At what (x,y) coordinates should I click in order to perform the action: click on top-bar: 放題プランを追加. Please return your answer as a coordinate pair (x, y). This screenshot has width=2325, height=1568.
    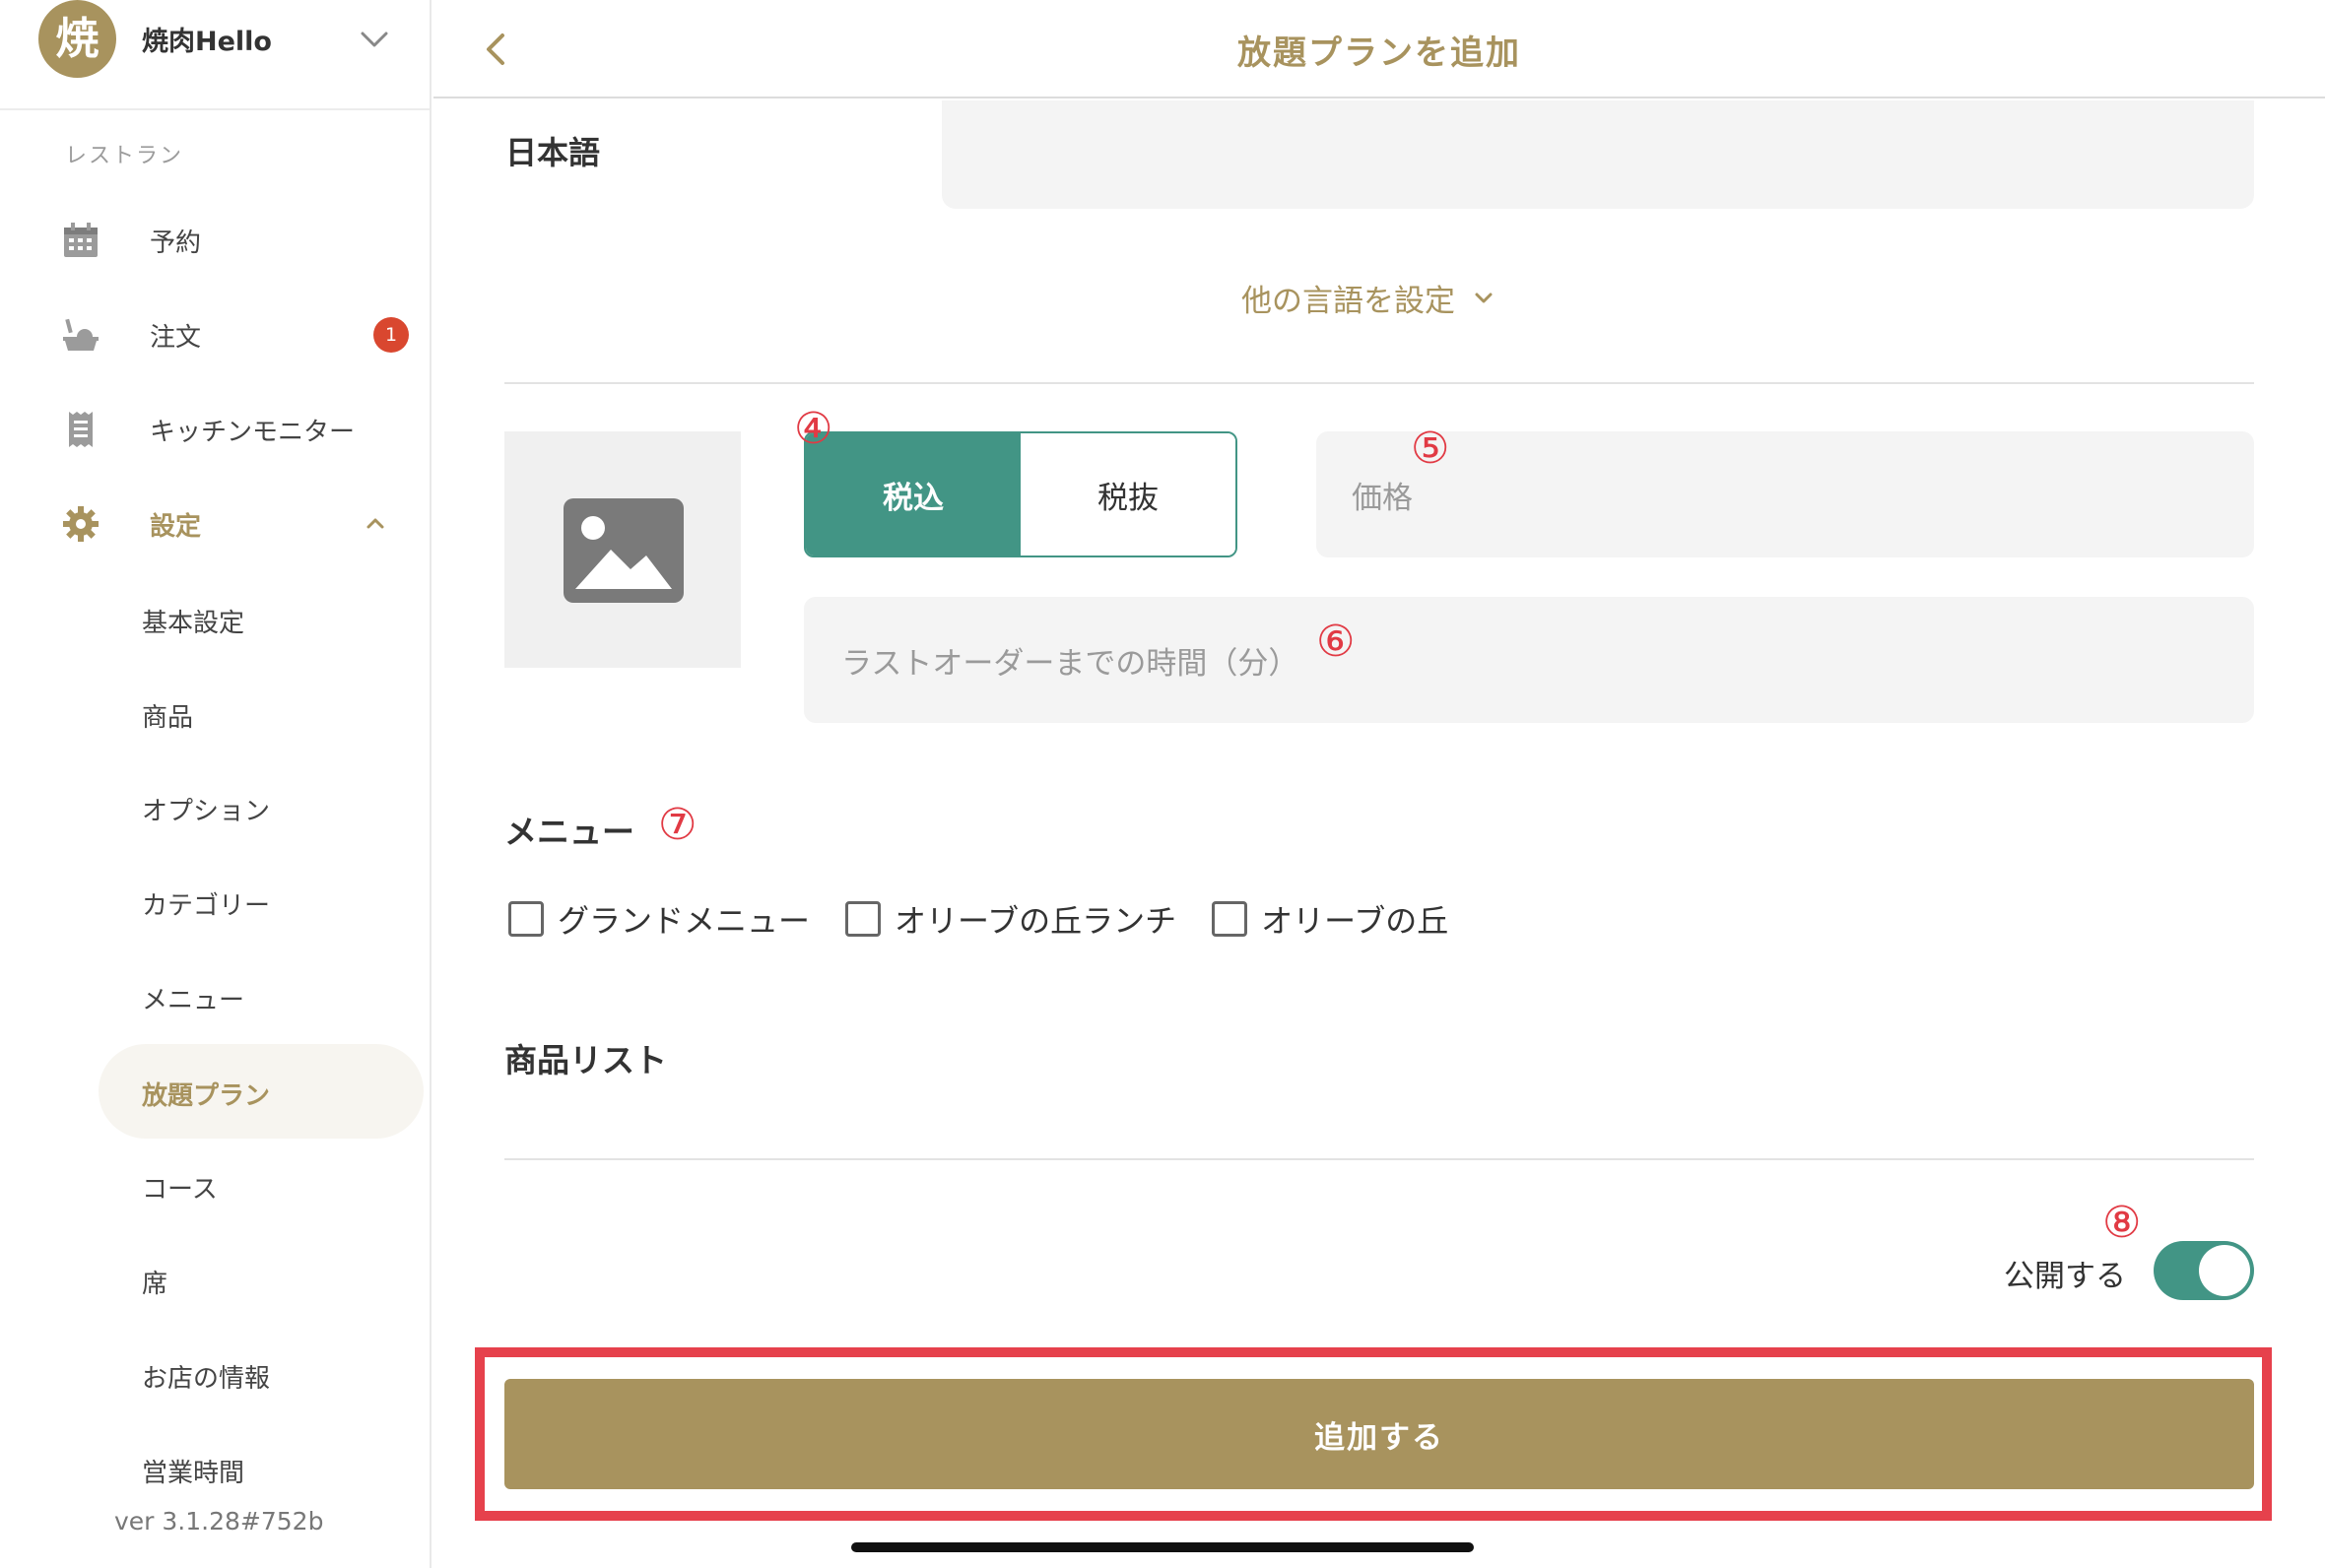
    Looking at the image, I should click on (1379, 49).